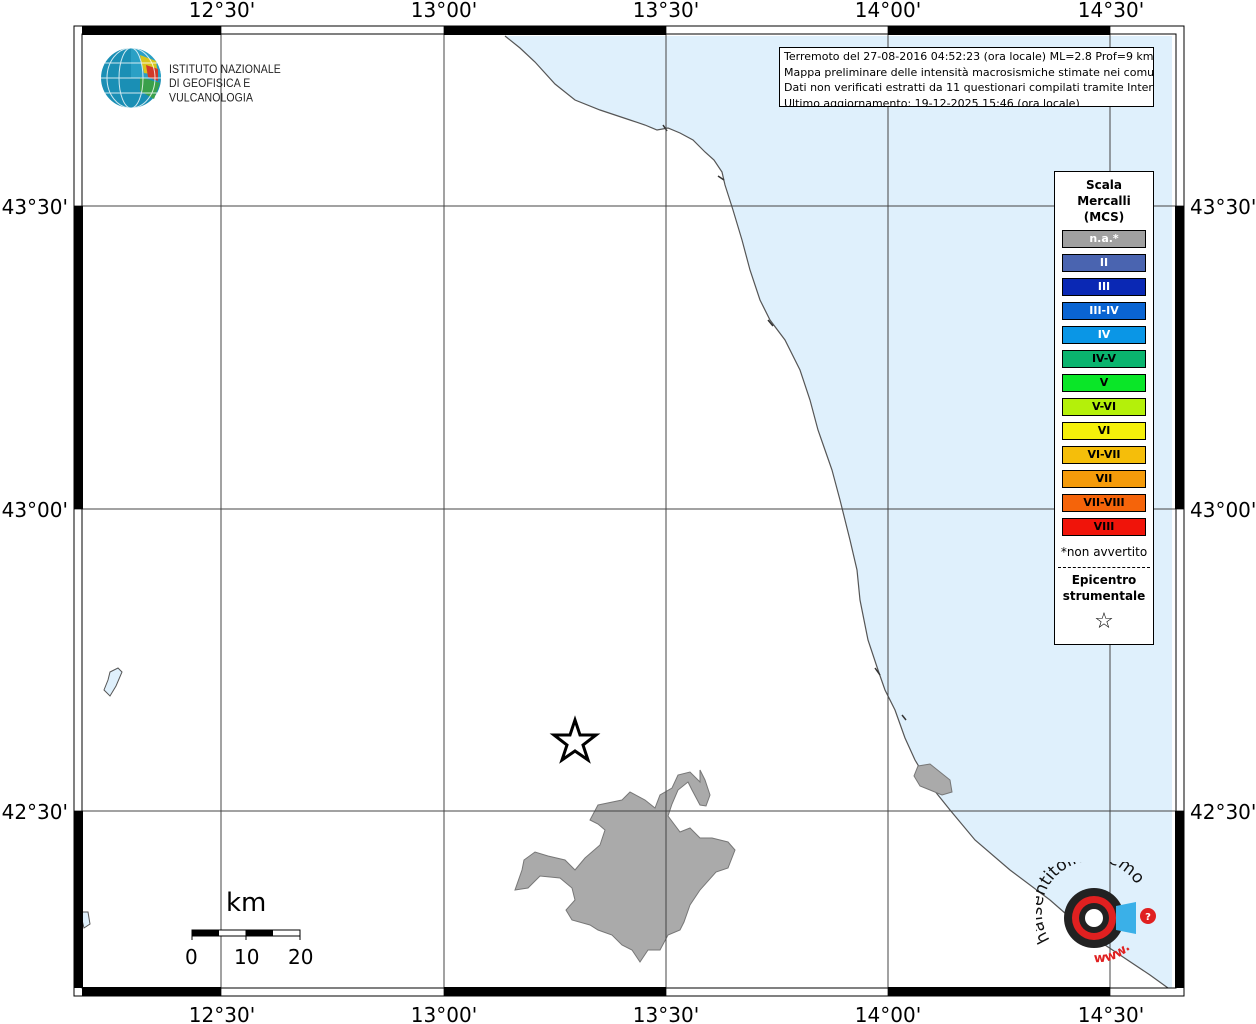 The height and width of the screenshot is (1024, 1256). Describe the element at coordinates (1223, 812) in the screenshot. I see `lat-tick-right: 42°30'` at that location.